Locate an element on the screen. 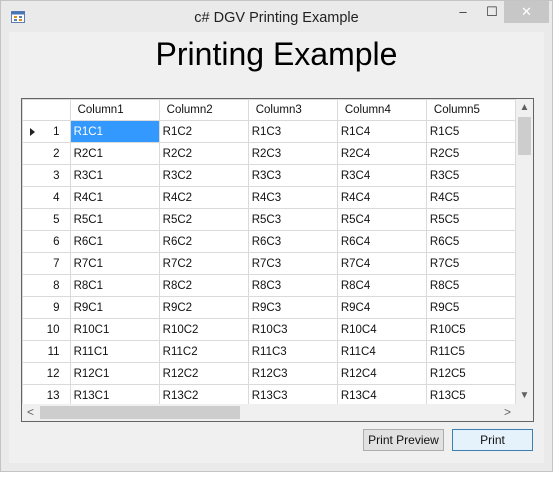 This screenshot has width=559, height=480. grid-cell: R13C5 is located at coordinates (470, 394).